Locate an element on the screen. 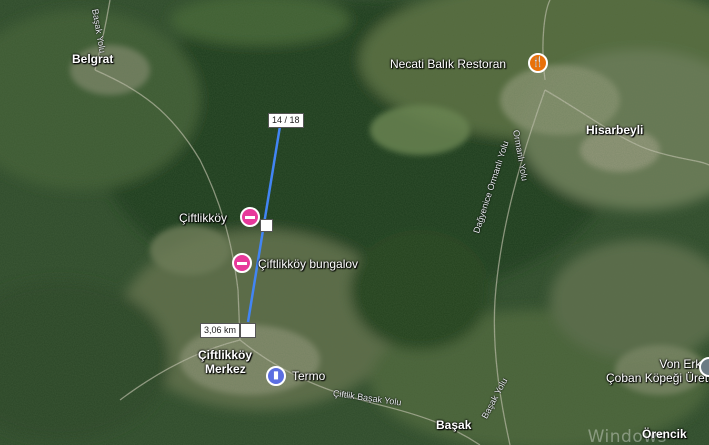 This screenshot has width=709, height=445. place-ciftlikkoy-line1: Çiftlikköy is located at coordinates (225, 355).